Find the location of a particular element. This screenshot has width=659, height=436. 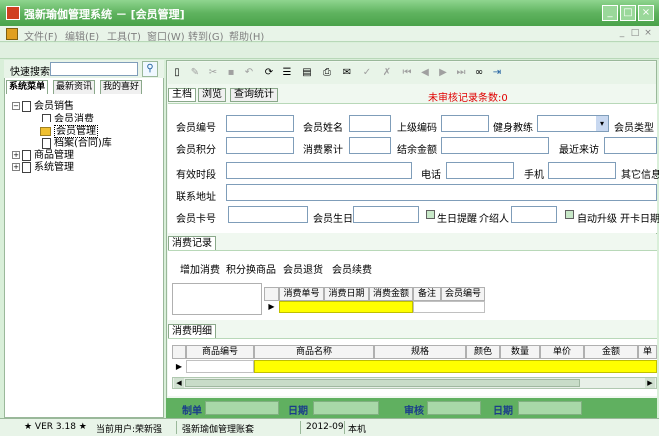

balance-input is located at coordinates (495, 145).